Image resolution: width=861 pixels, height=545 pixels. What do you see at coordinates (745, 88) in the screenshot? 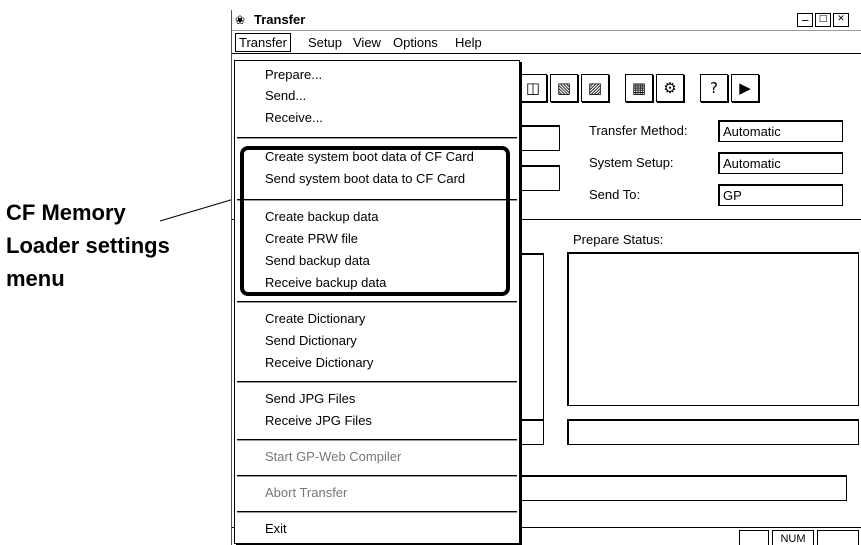
I see `exit-icon: ▶` at bounding box center [745, 88].